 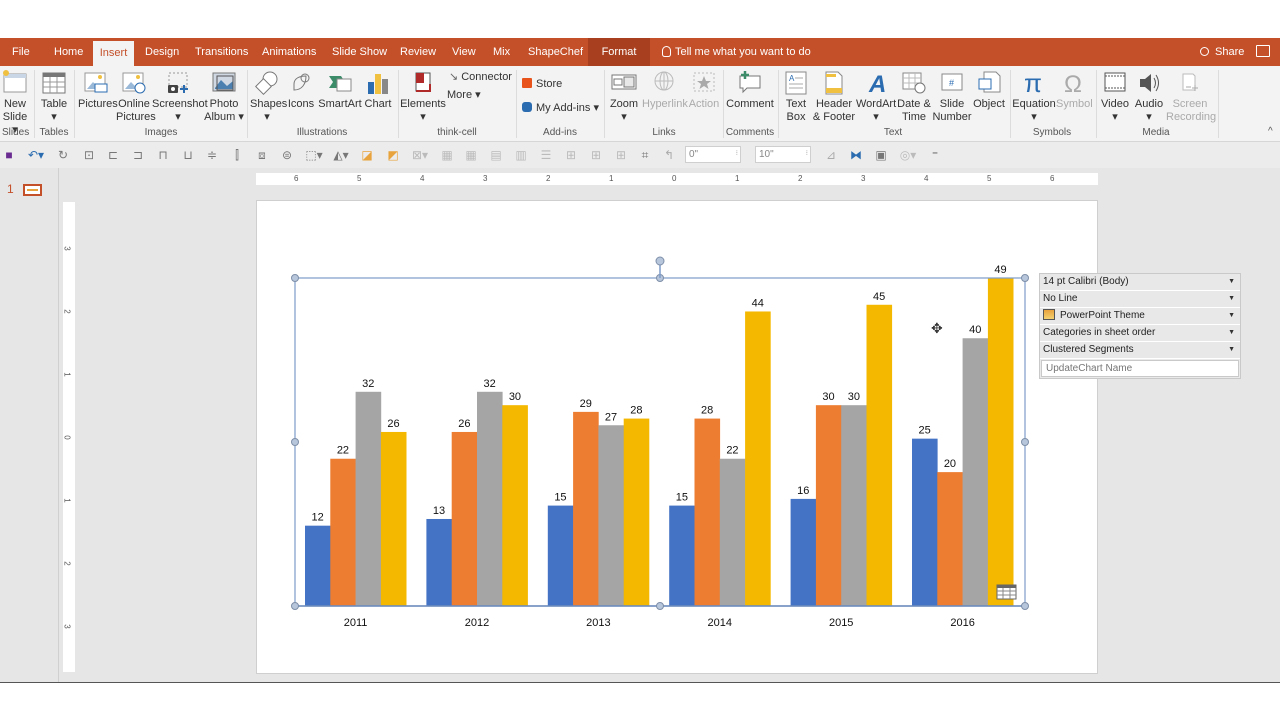 What do you see at coordinates (914, 95) in the screenshot?
I see `date-time-button: Date & Time` at bounding box center [914, 95].